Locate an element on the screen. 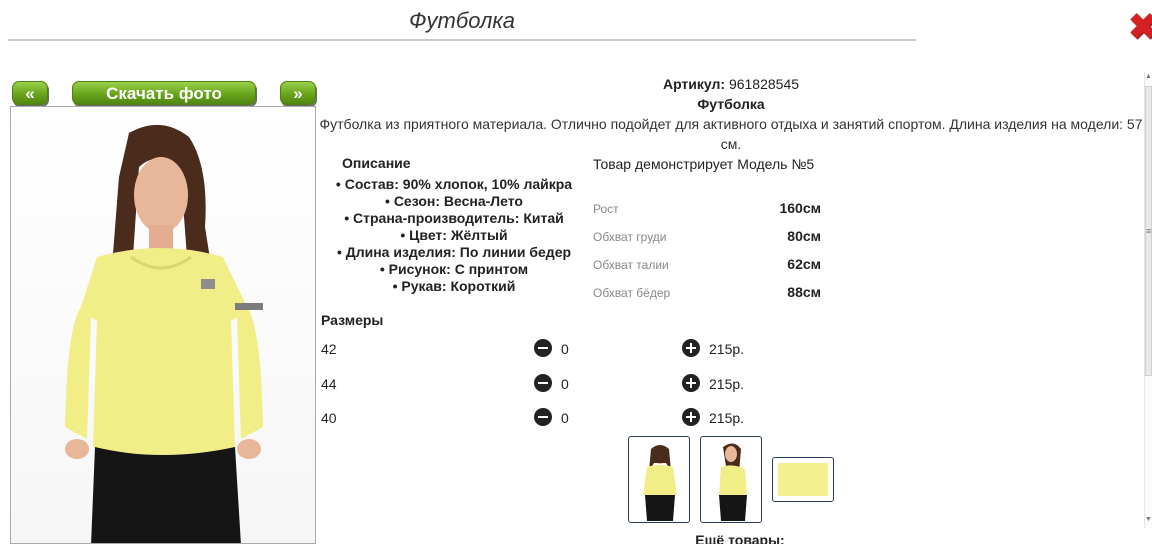 The image size is (1152, 544). attributes-title: Описание is located at coordinates (376, 163).